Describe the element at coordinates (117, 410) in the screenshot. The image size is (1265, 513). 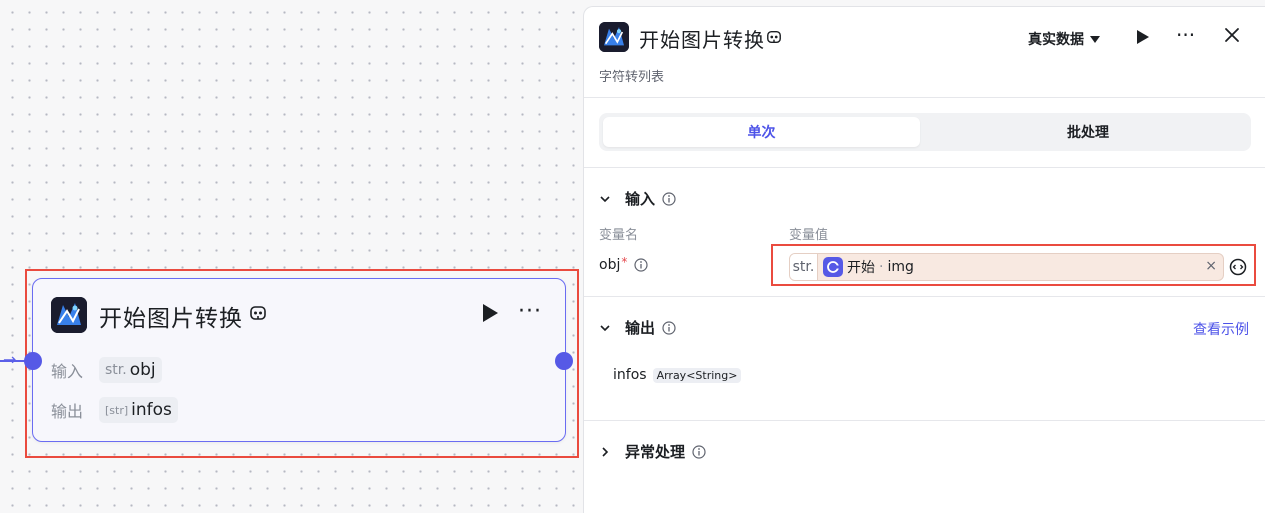
I see `node-output-type: [str]` at that location.